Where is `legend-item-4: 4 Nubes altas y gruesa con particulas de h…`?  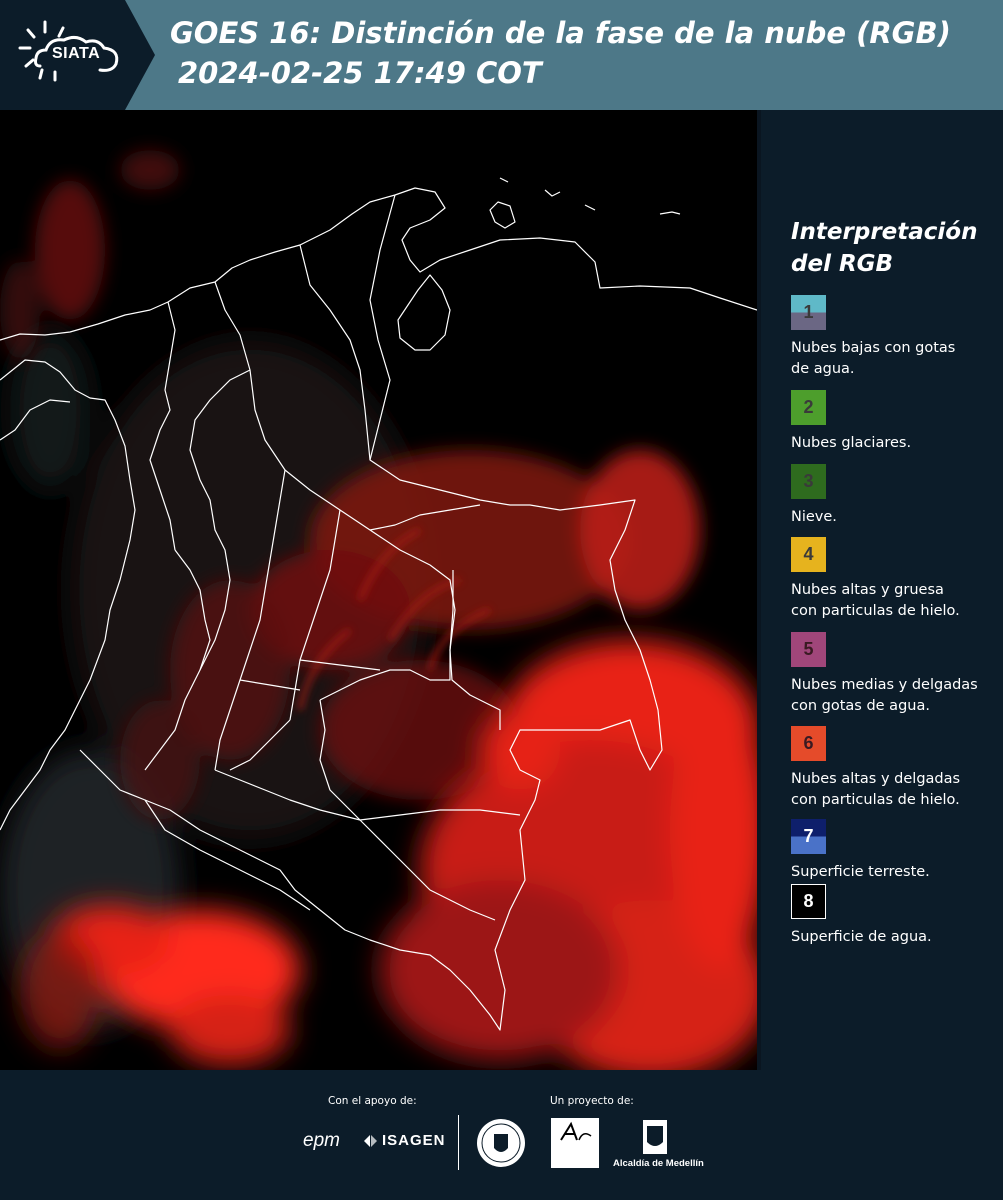
legend-item-4: 4 Nubes altas y gruesa con particulas de h… is located at coordinates (896, 579).